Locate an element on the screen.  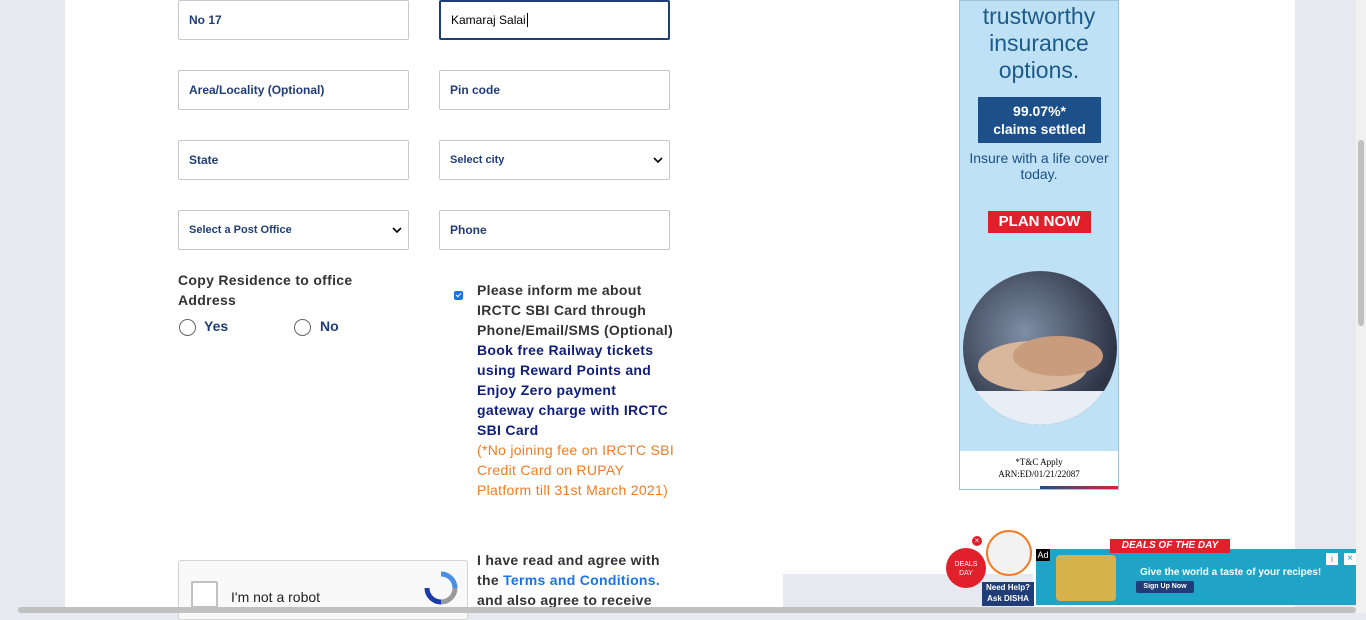
ad-badge: 99.07%* claims settled is located at coordinates (1039, 120).